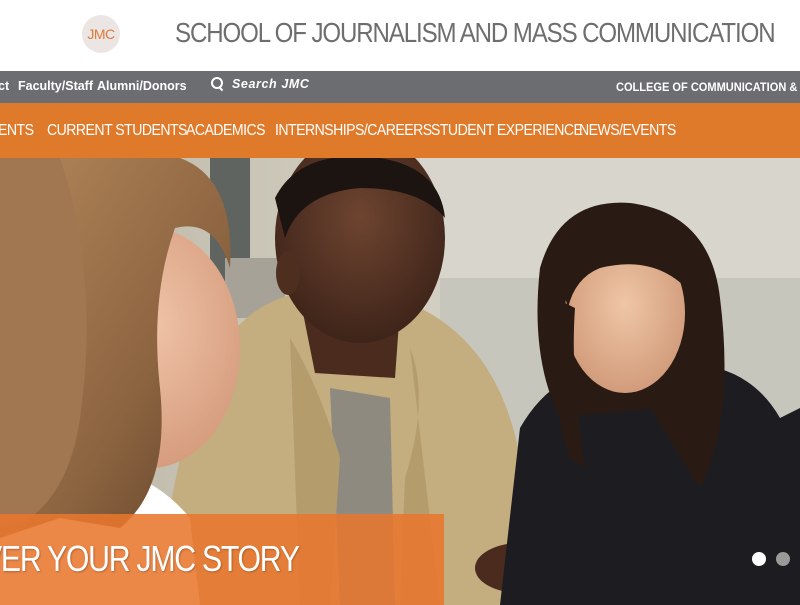 Image resolution: width=800 pixels, height=605 pixels. Describe the element at coordinates (771, 559) in the screenshot. I see `slide-indicators` at that location.